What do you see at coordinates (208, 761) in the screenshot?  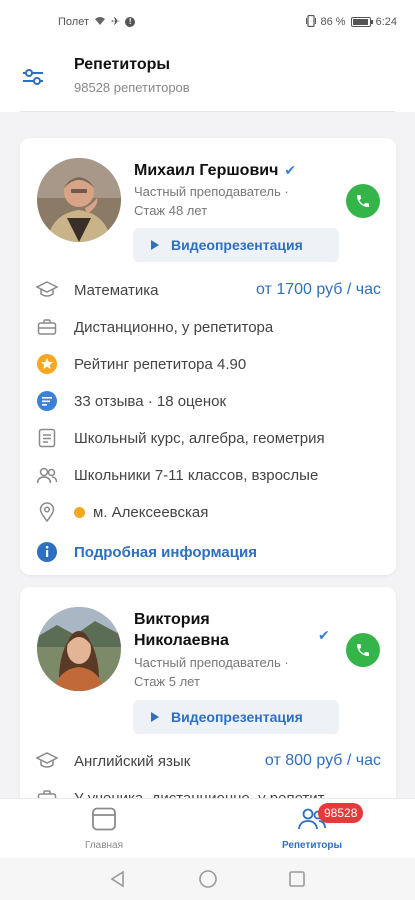 I see `subject-row: Английский язык от 800 руб / час` at bounding box center [208, 761].